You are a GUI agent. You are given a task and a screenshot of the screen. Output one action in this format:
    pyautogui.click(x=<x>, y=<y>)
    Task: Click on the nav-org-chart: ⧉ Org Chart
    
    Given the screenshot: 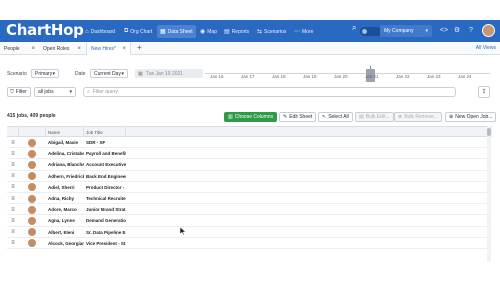 What is the action you would take?
    pyautogui.click(x=138, y=31)
    